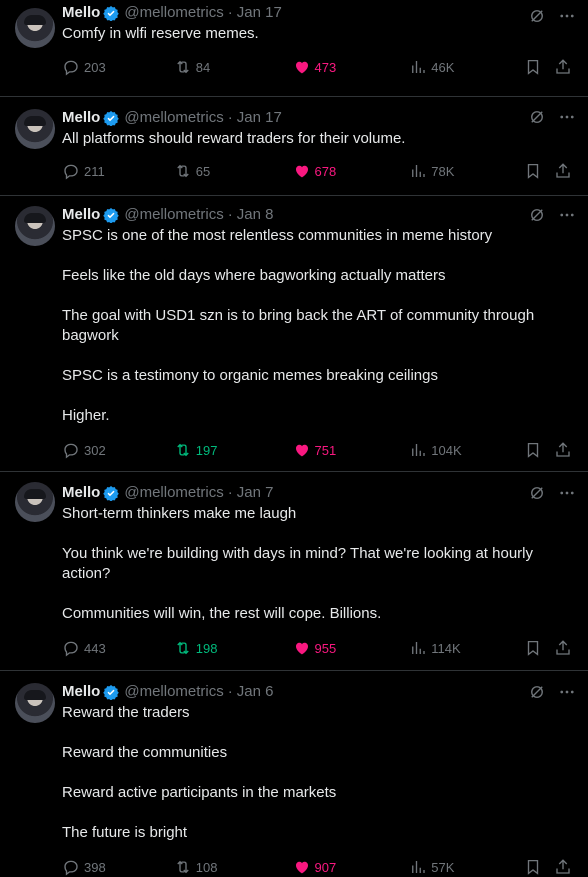 The width and height of the screenshot is (588, 877). I want to click on view-count: 78K, so click(443, 171).